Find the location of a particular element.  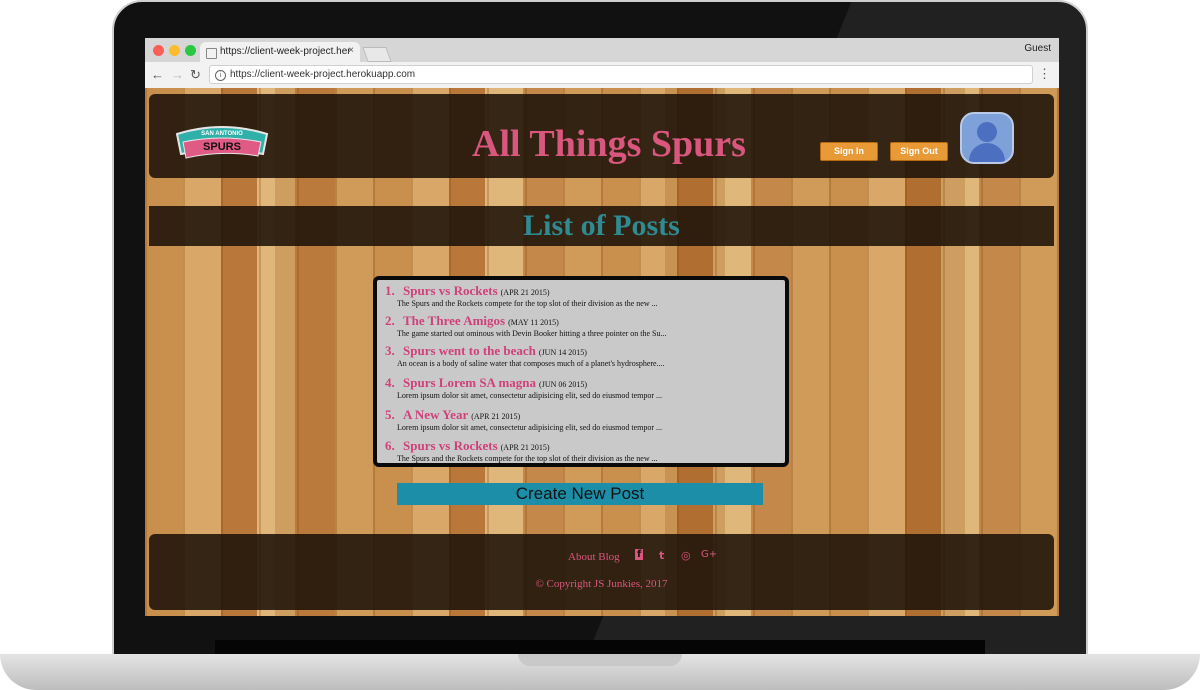

post-date: (JUN 06 2015) is located at coordinates (563, 384).